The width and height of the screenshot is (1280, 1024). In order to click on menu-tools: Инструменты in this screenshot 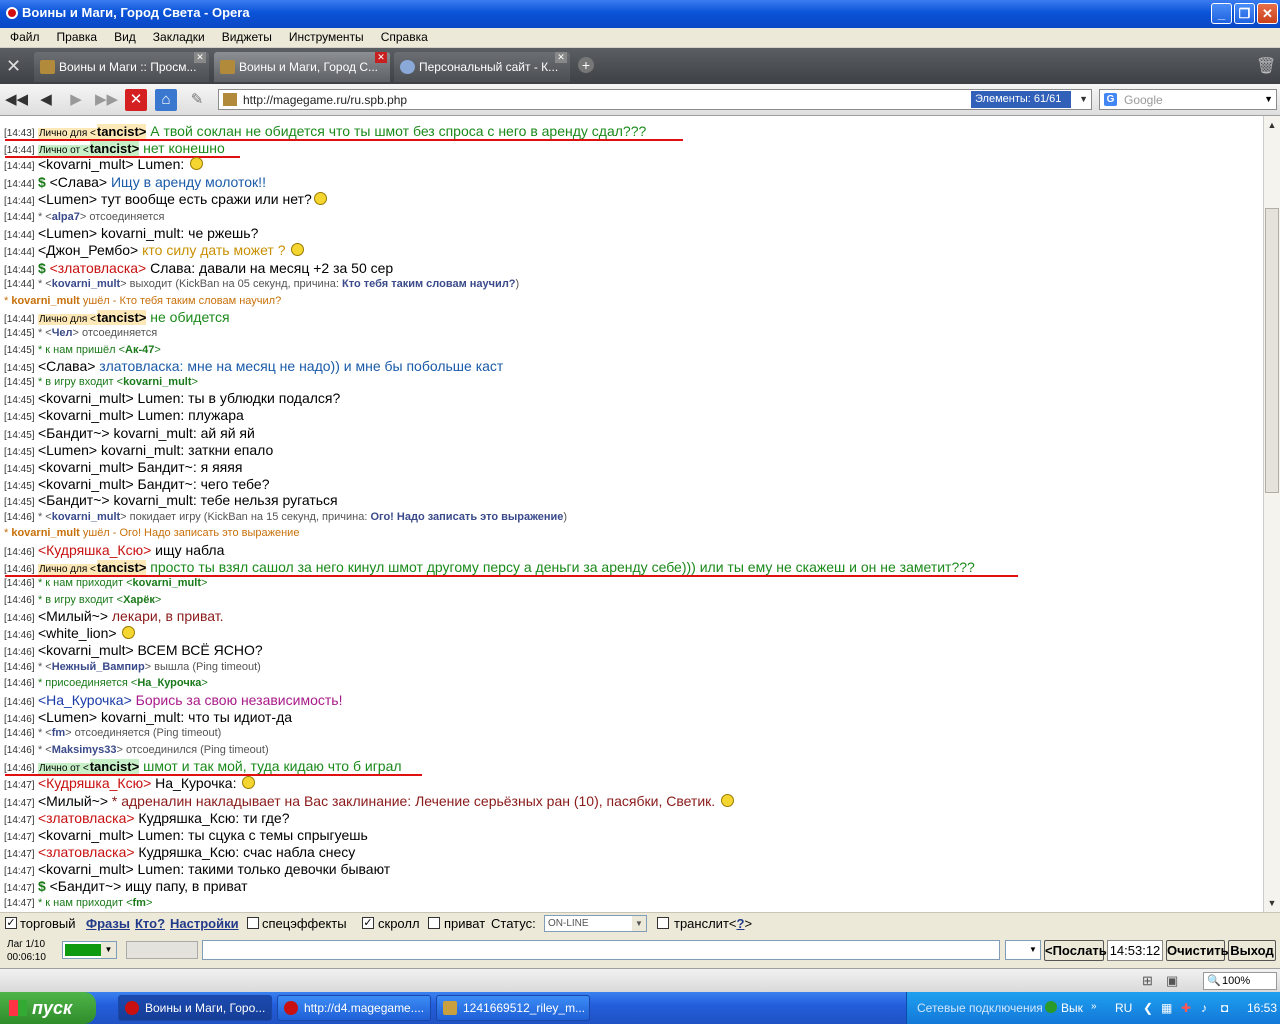, I will do `click(325, 36)`.